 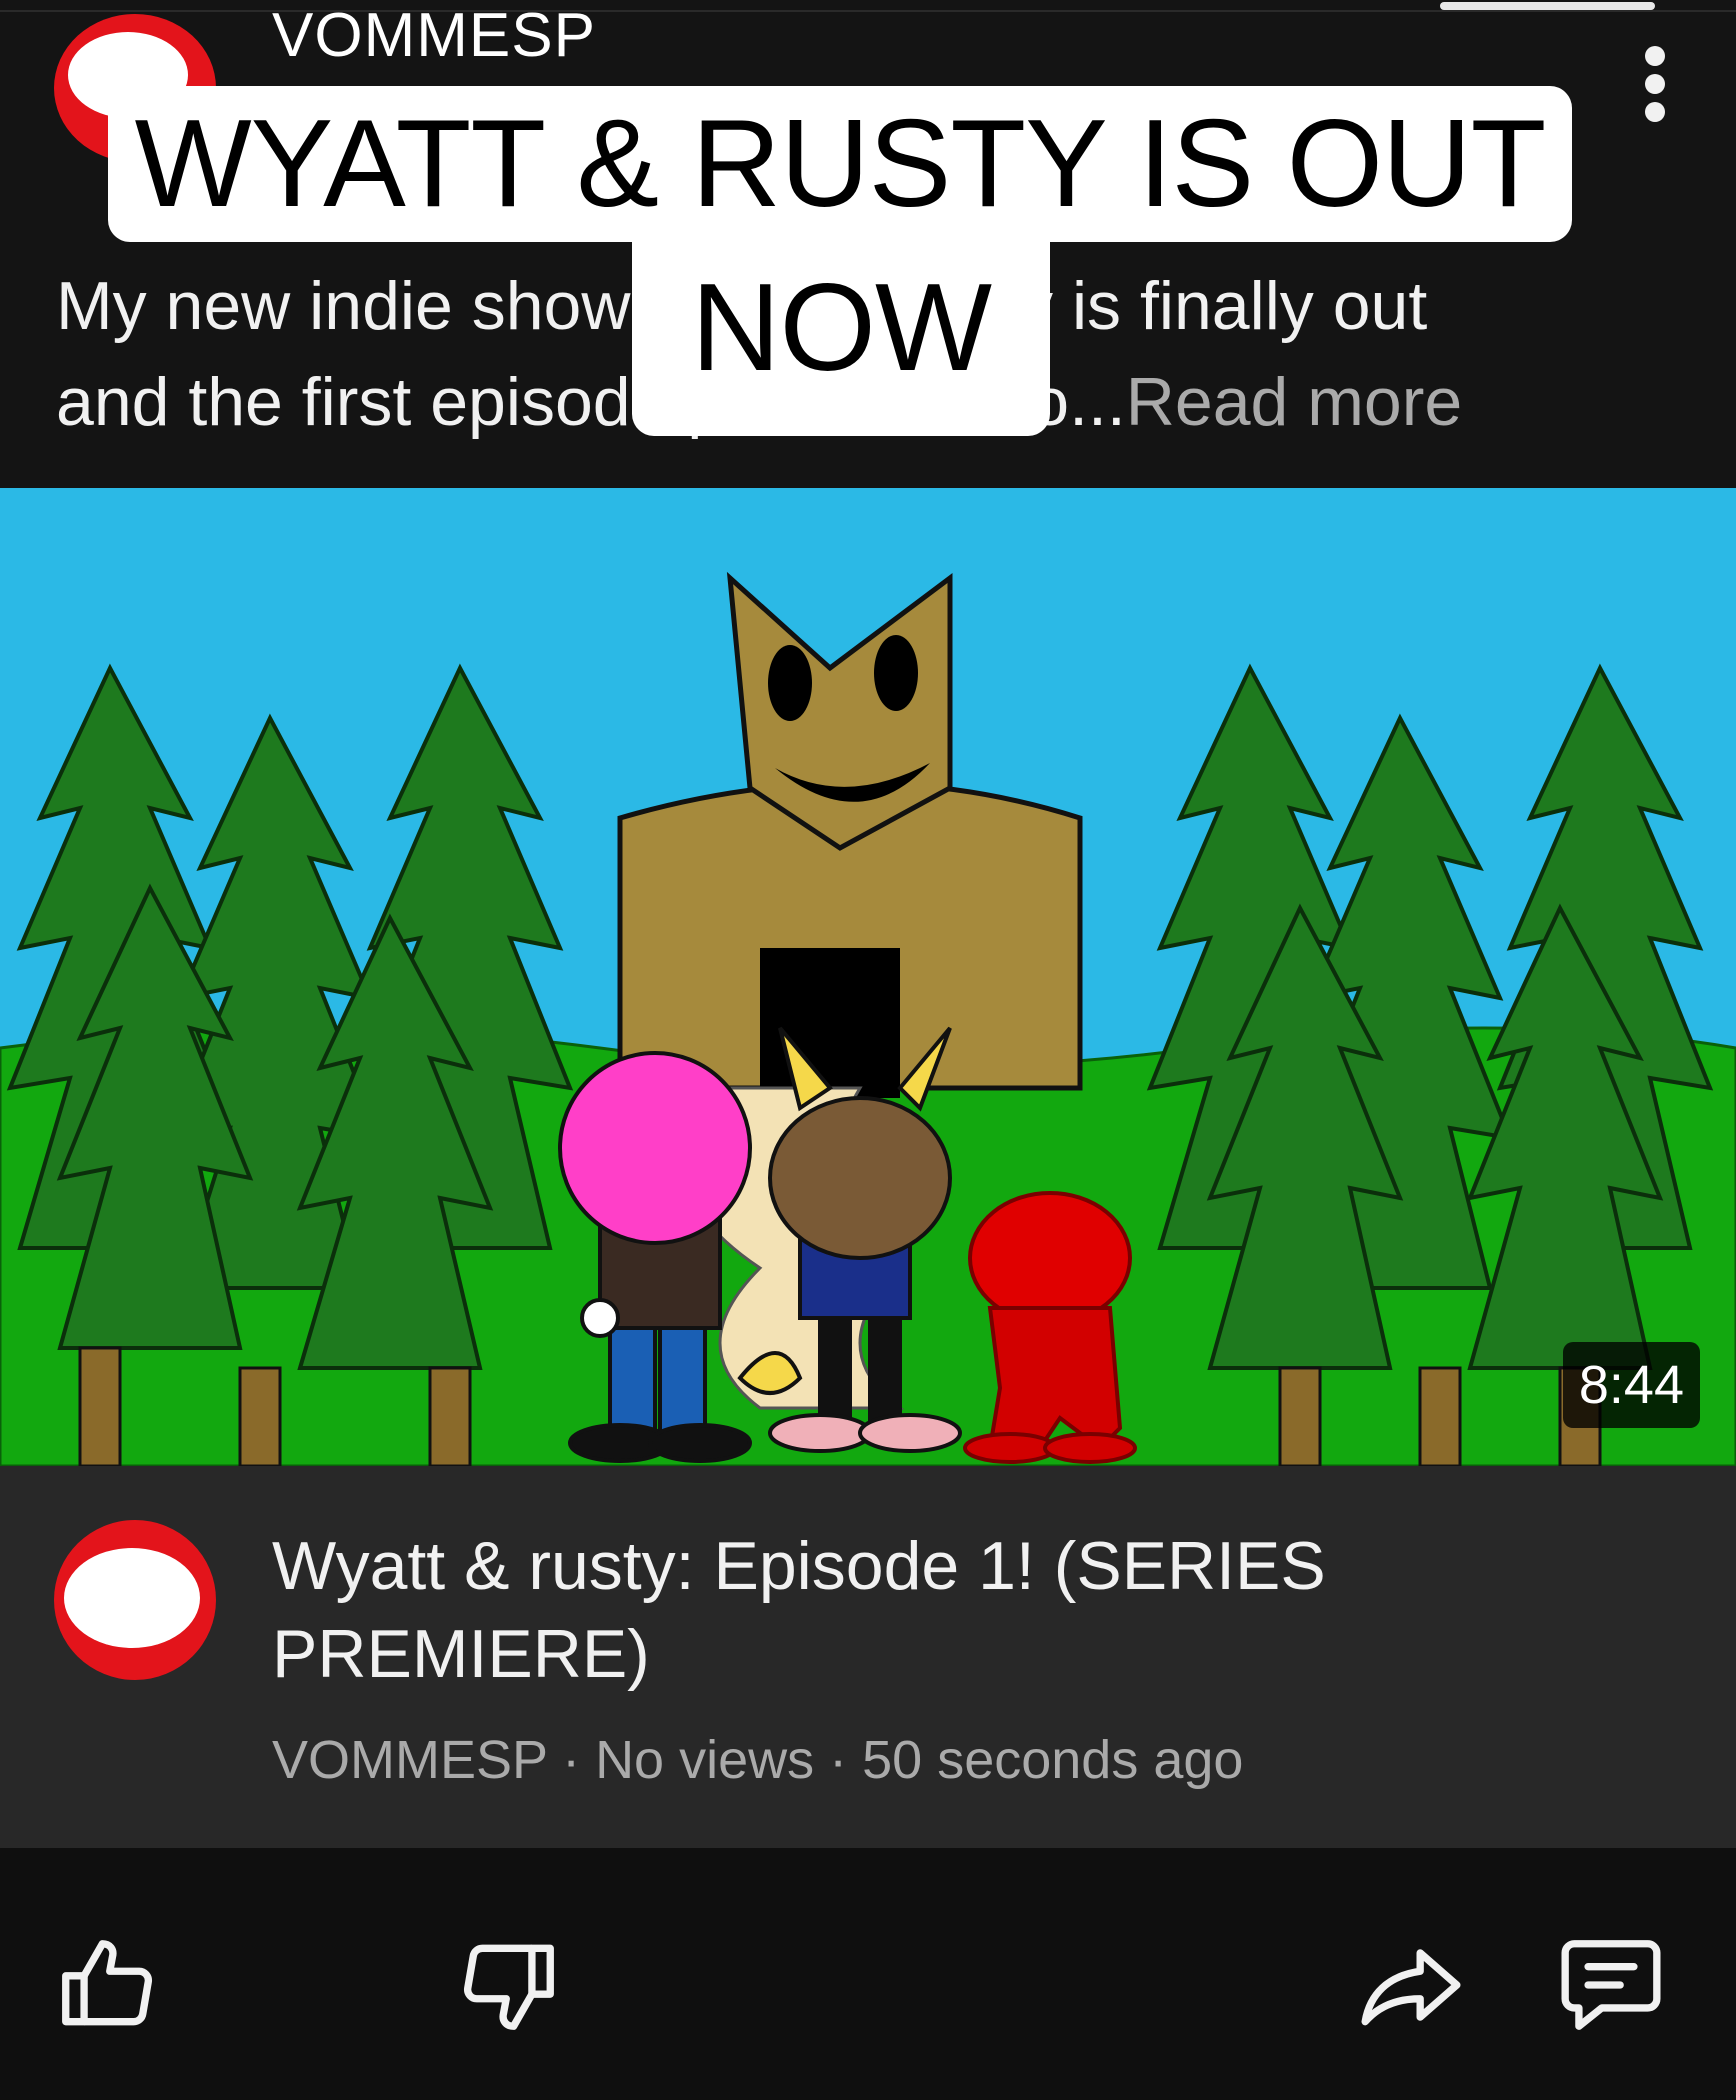 I want to click on channel-name: VOMMESP, so click(x=434, y=36).